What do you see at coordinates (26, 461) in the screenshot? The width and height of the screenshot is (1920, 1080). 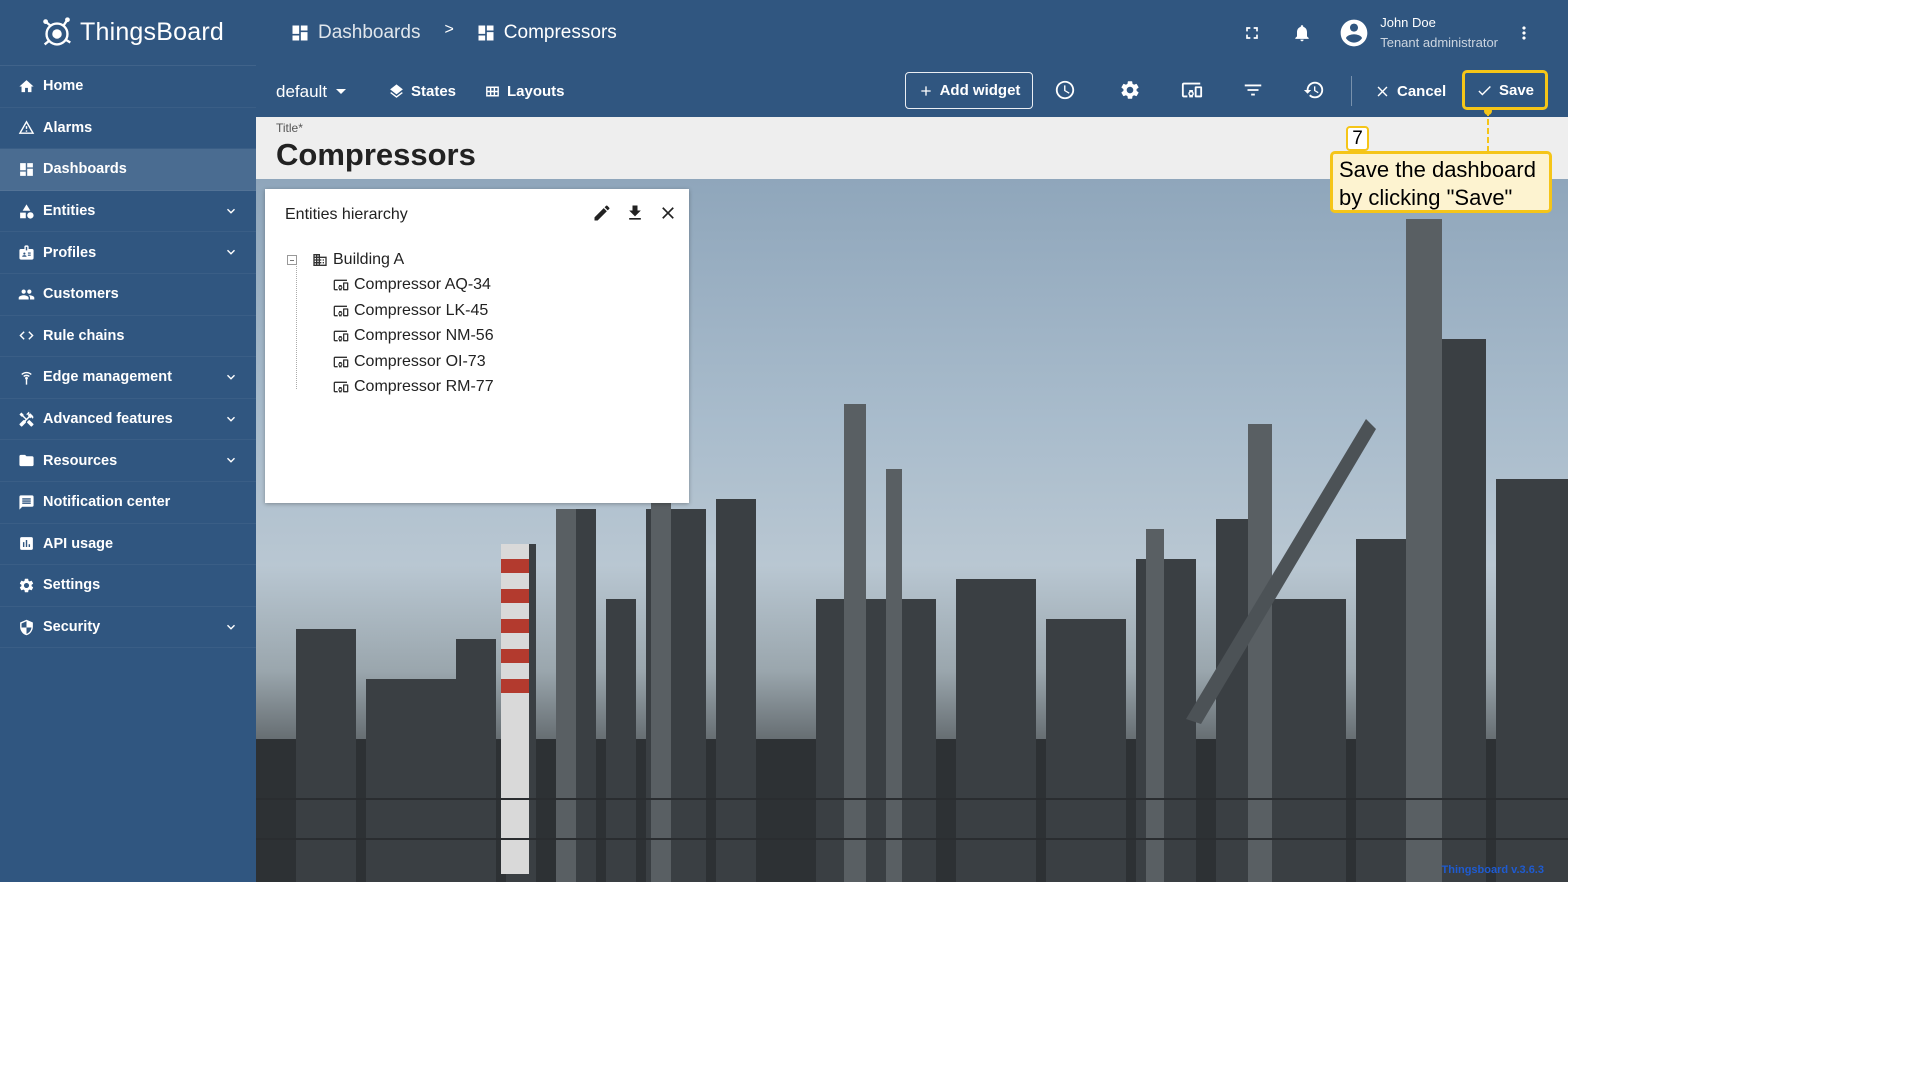 I see `folder-icon` at bounding box center [26, 461].